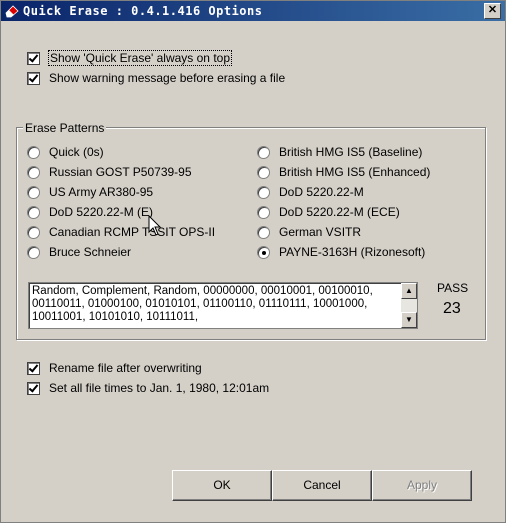 The height and width of the screenshot is (523, 506). I want to click on pattern-radio: DoD 5220.22-M, so click(310, 192).